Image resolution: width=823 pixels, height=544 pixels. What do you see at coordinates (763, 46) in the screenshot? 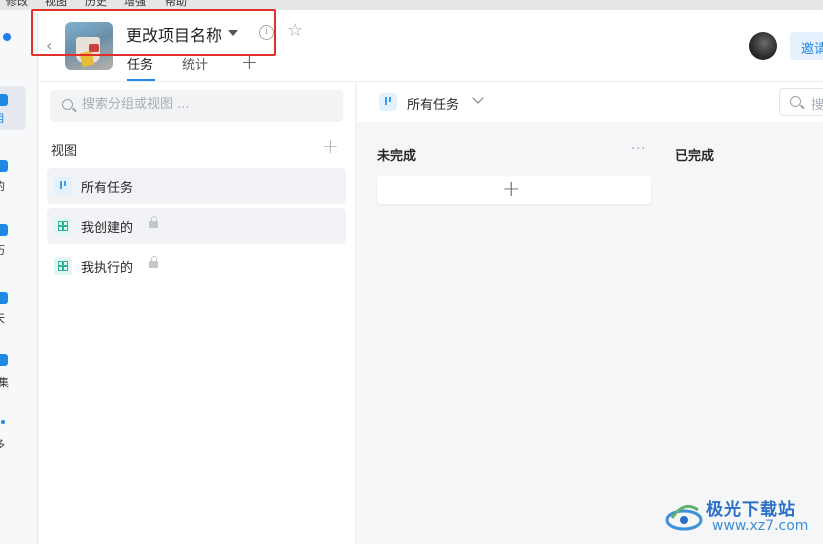
I see `avatar` at bounding box center [763, 46].